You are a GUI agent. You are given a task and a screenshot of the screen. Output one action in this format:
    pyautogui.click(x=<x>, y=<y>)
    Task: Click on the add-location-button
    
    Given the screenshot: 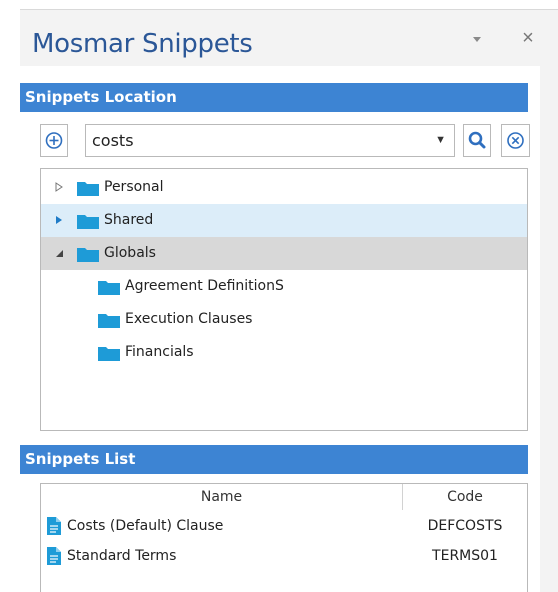 What is the action you would take?
    pyautogui.click(x=54, y=140)
    